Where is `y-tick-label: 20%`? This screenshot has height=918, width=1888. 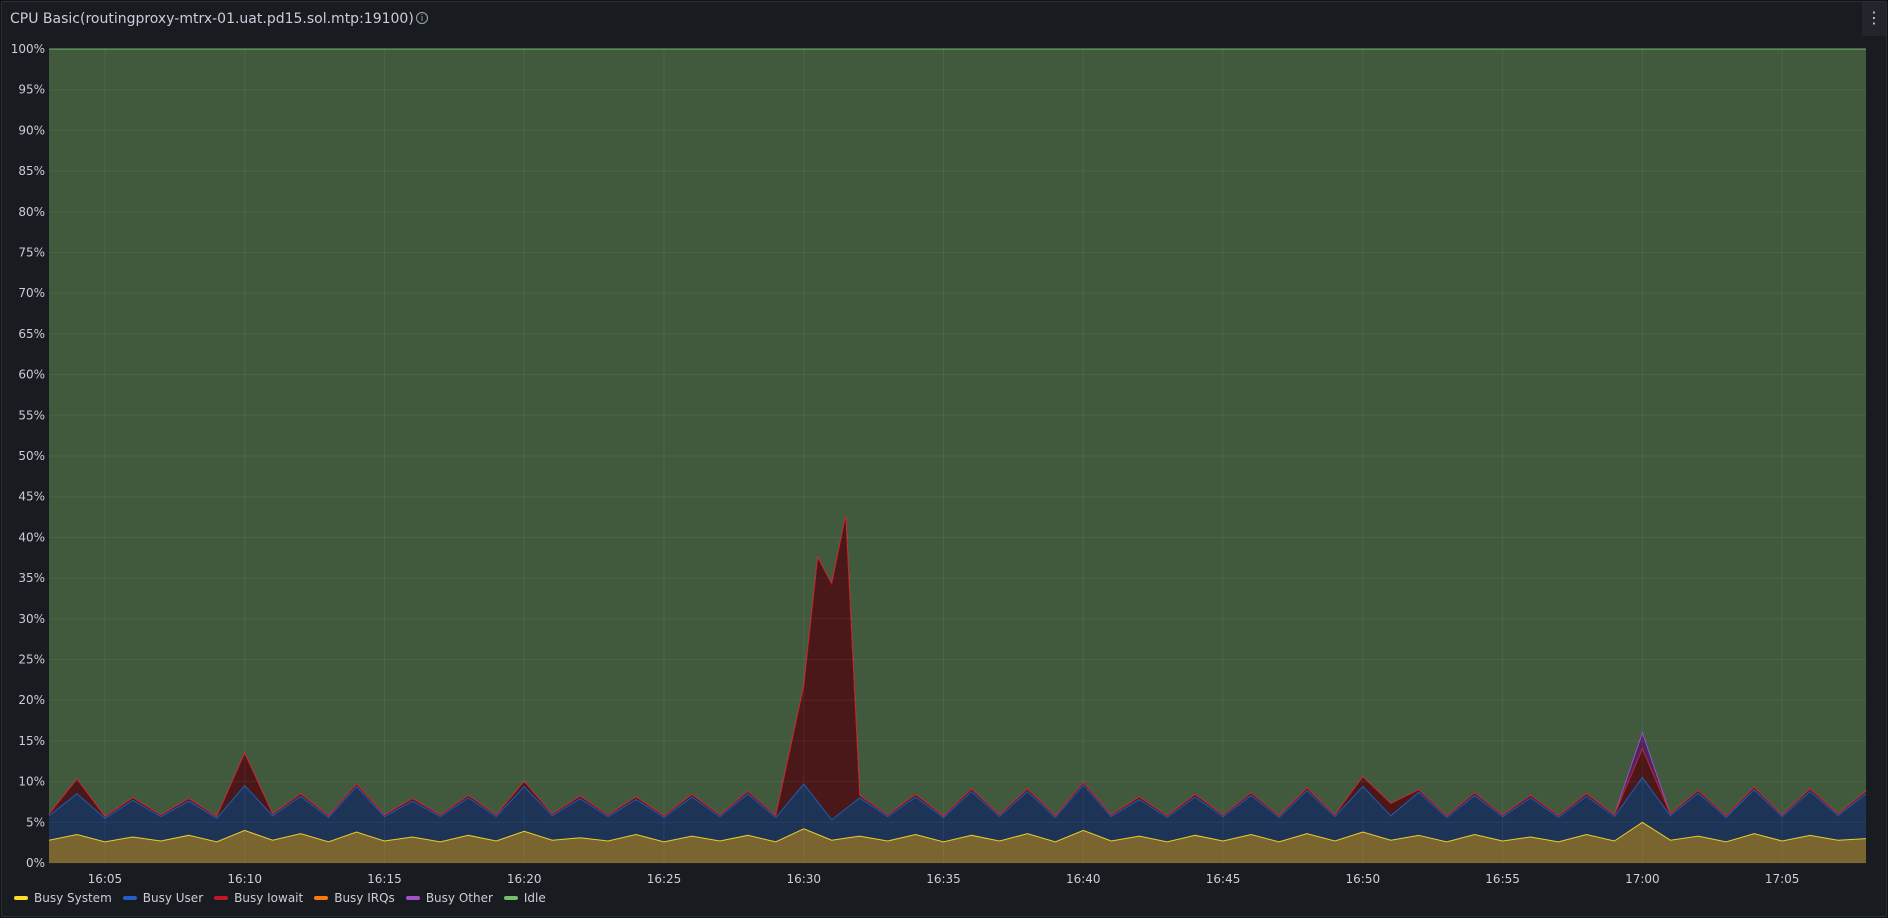
y-tick-label: 20% is located at coordinates (31, 700).